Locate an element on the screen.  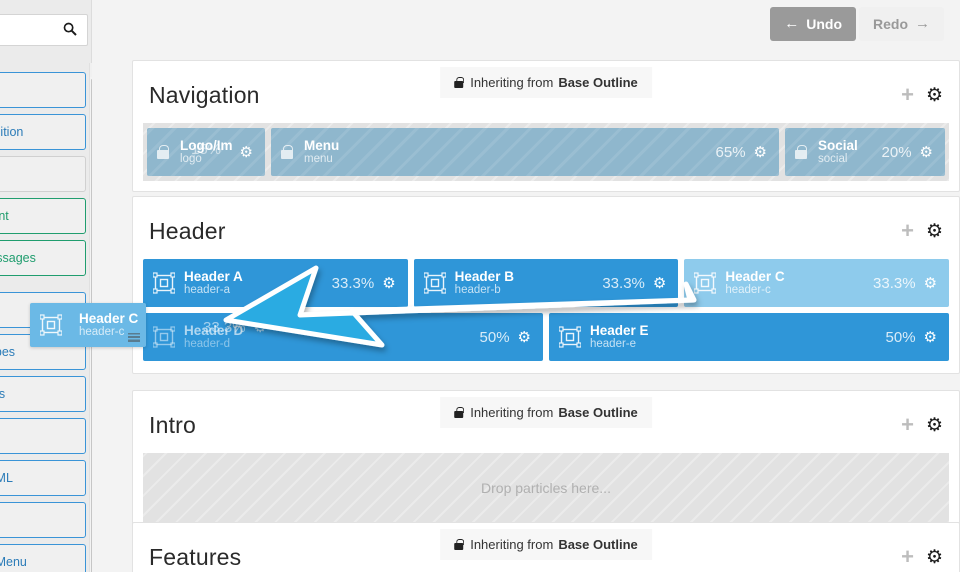
particle-id: header-c is located at coordinates (748, 290).